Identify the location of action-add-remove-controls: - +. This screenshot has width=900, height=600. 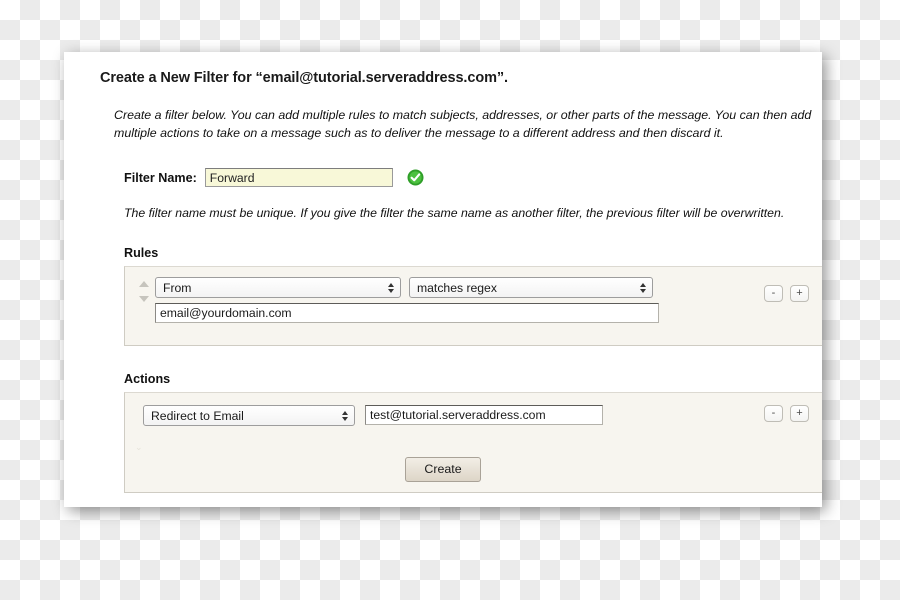
(786, 414).